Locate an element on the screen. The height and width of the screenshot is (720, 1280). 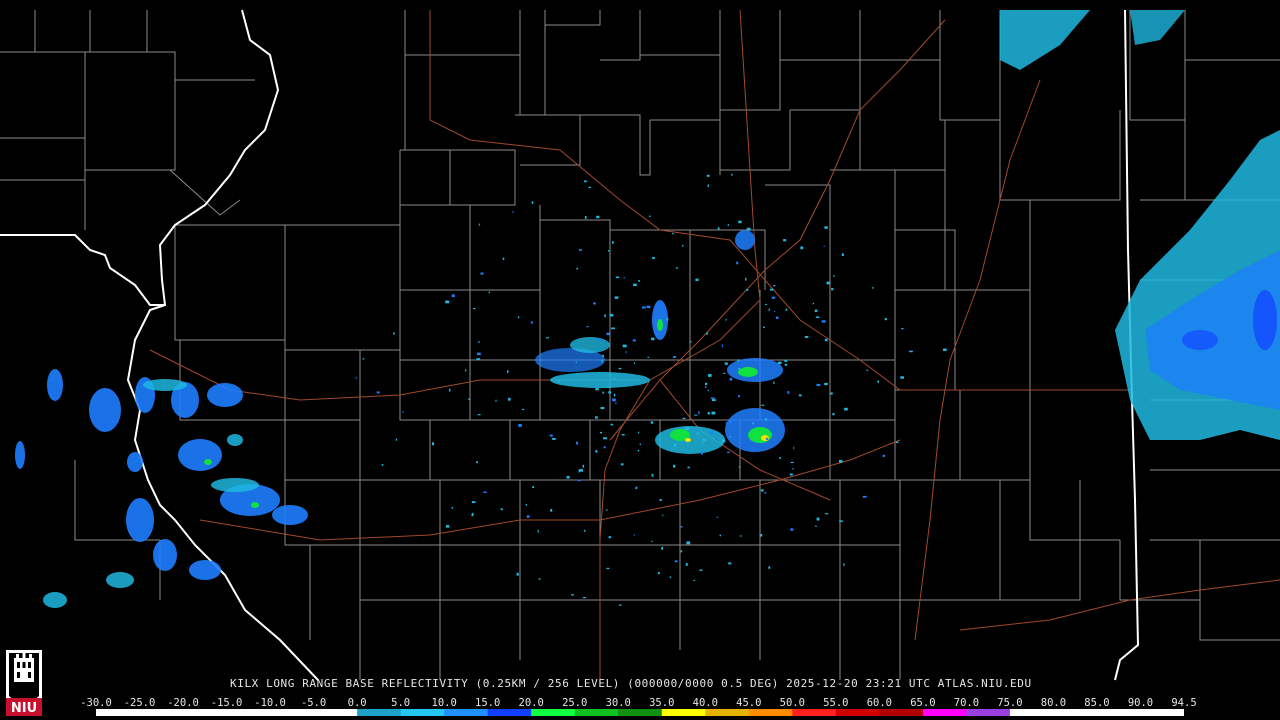
scale-tick-label: 60.0 is located at coordinates (879, 703).